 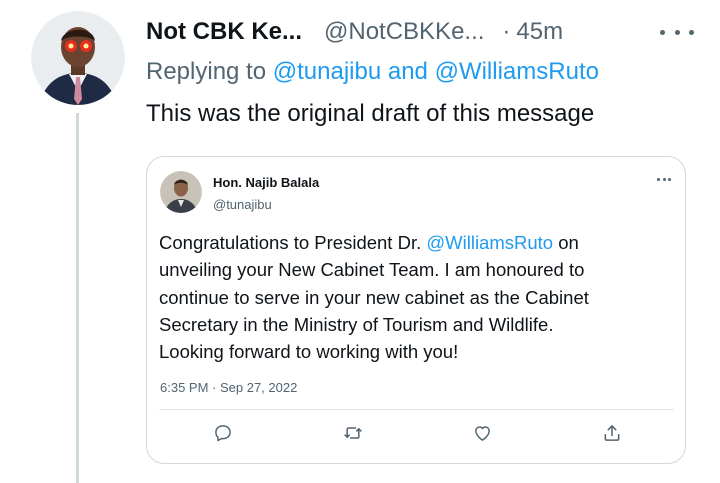 What do you see at coordinates (181, 192) in the screenshot?
I see `quoted-avatar` at bounding box center [181, 192].